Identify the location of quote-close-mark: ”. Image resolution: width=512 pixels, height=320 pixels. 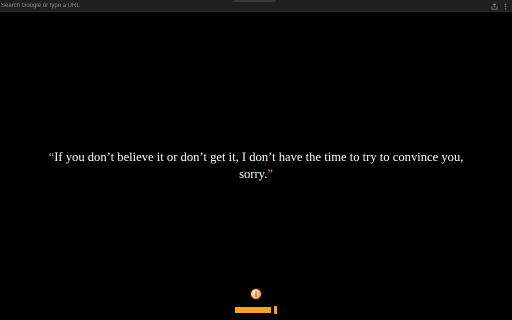
(270, 174).